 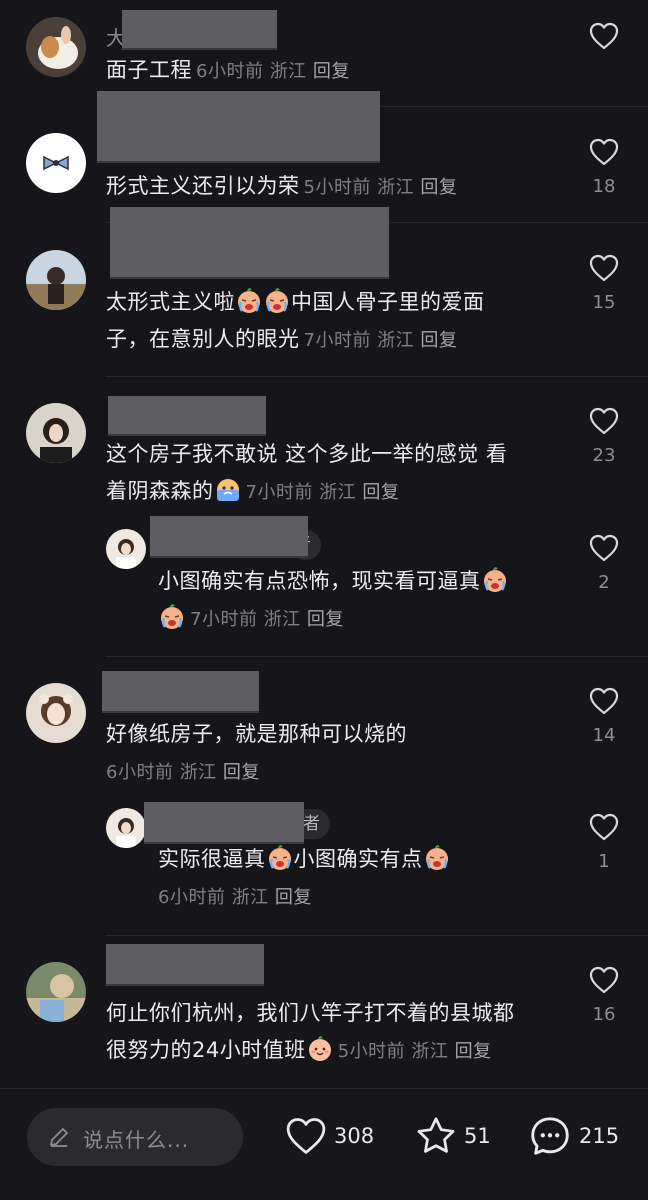 What do you see at coordinates (358, 878) in the screenshot?
I see `reply-text: 实际很逼真 小图确实有点 6小时前 浙江 回复` at bounding box center [358, 878].